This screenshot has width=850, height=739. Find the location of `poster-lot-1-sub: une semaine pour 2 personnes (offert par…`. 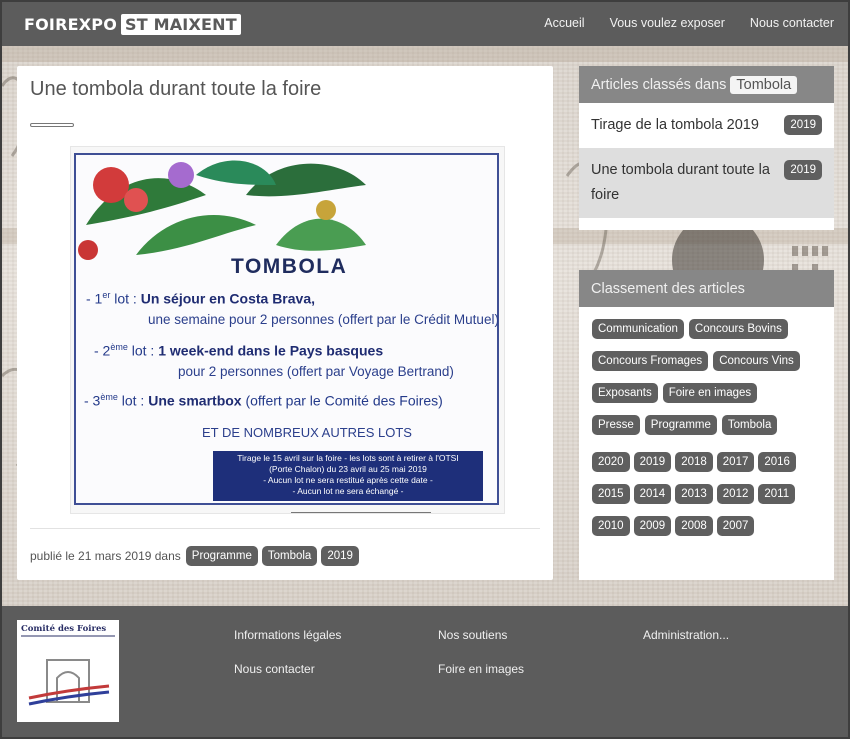

poster-lot-1-sub: une semaine pour 2 personnes (offert par… is located at coordinates (323, 319).